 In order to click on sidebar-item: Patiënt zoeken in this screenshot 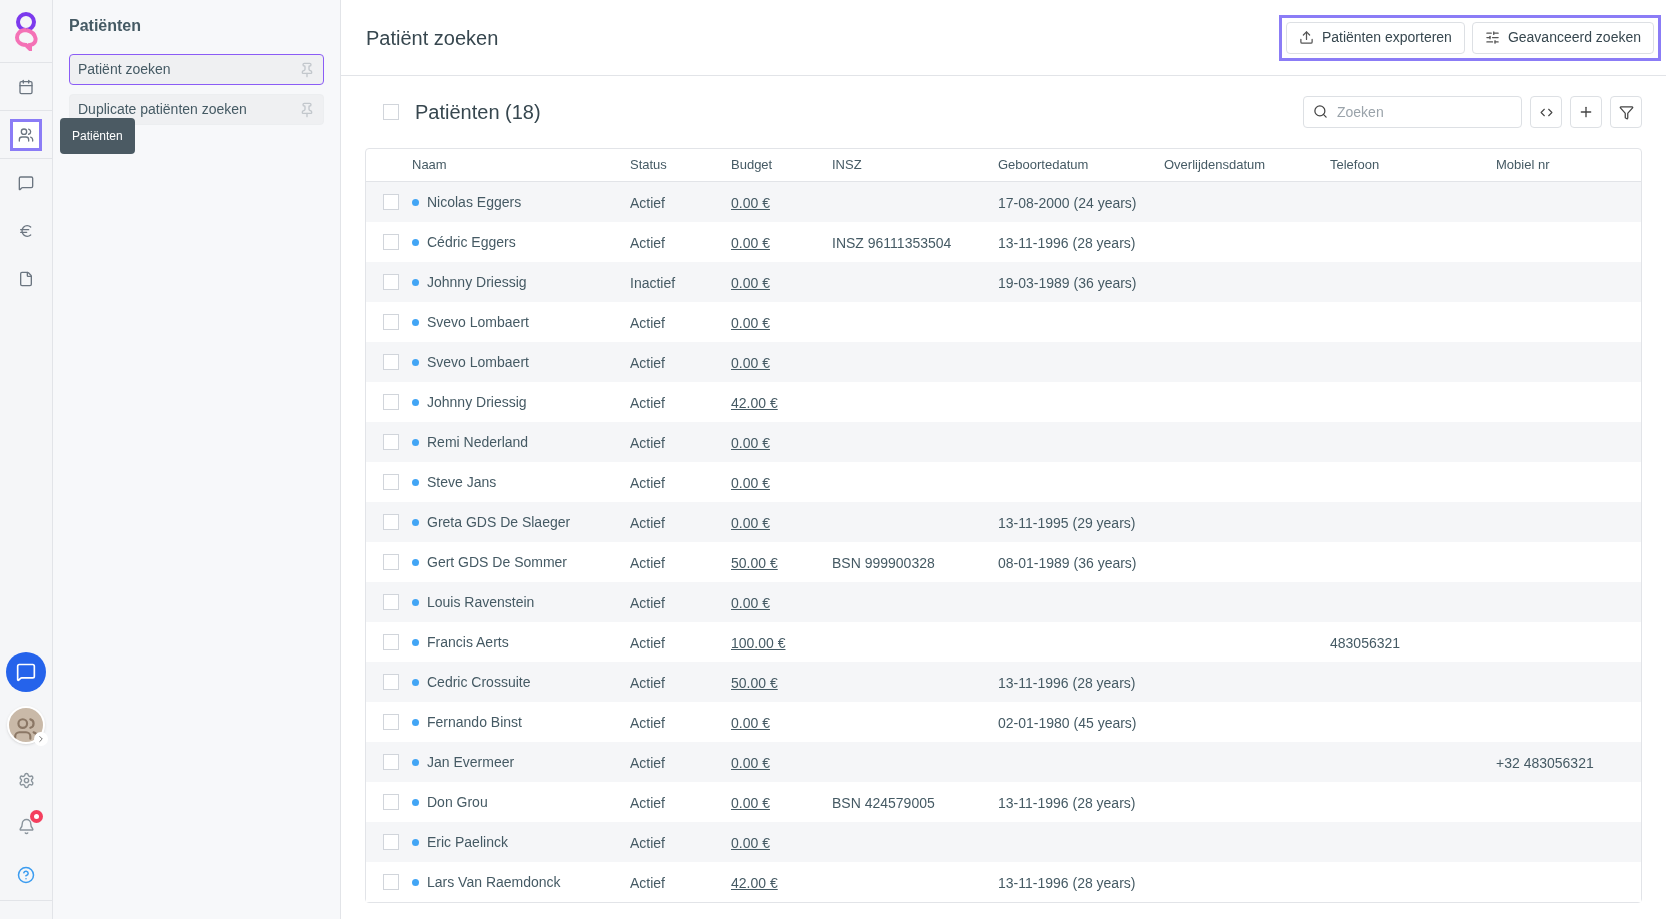, I will do `click(196, 69)`.